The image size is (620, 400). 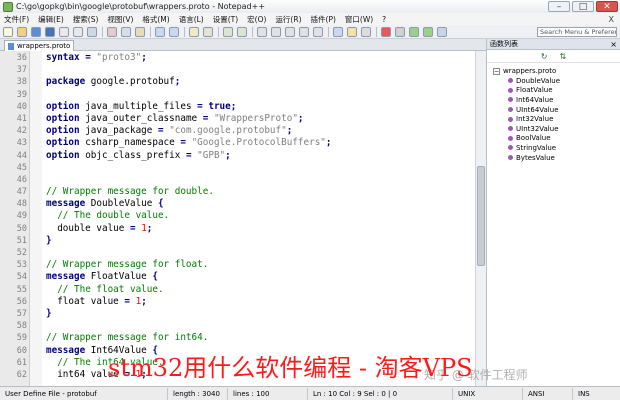 I want to click on save-icon, so click(x=36, y=31).